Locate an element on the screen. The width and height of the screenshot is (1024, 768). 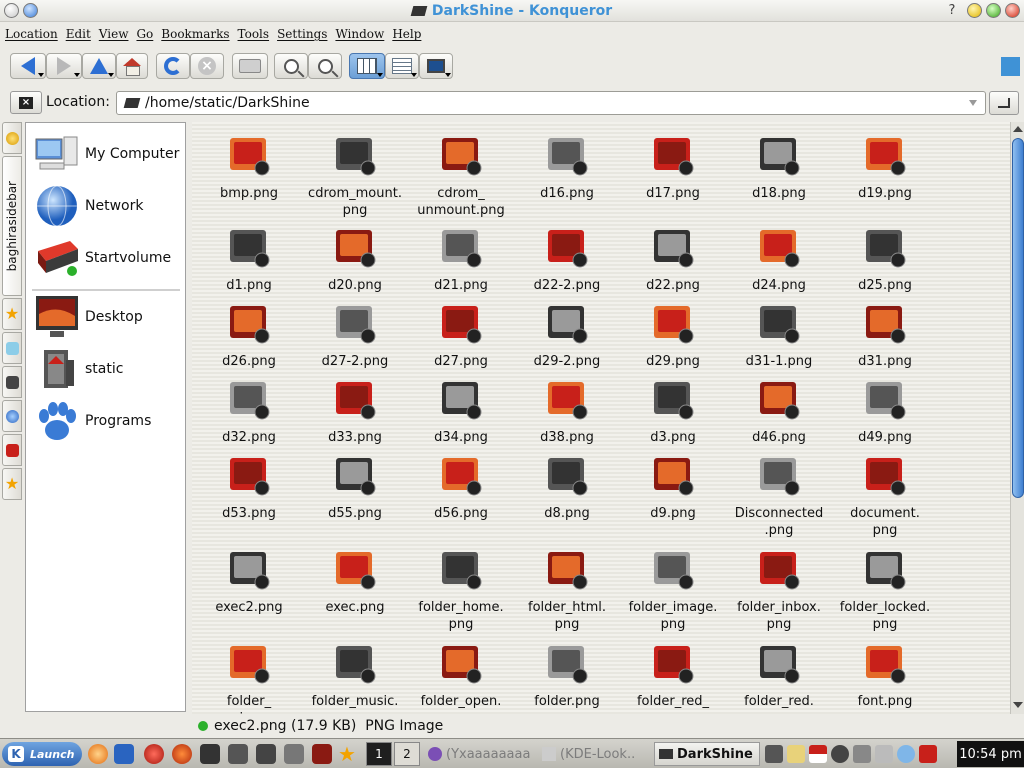
file-item: folder_html. png is located at coordinates (567, 586).